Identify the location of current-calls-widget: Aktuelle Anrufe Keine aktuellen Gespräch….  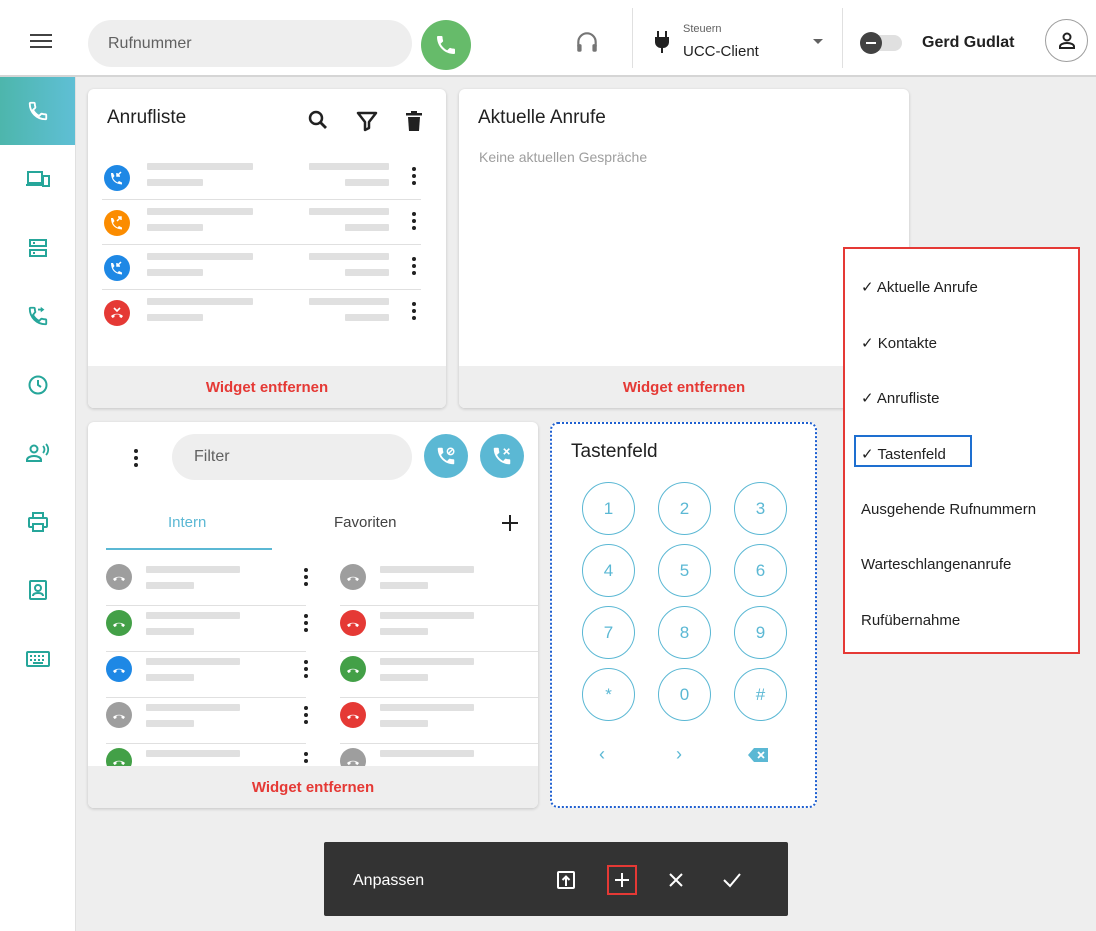
(684, 248).